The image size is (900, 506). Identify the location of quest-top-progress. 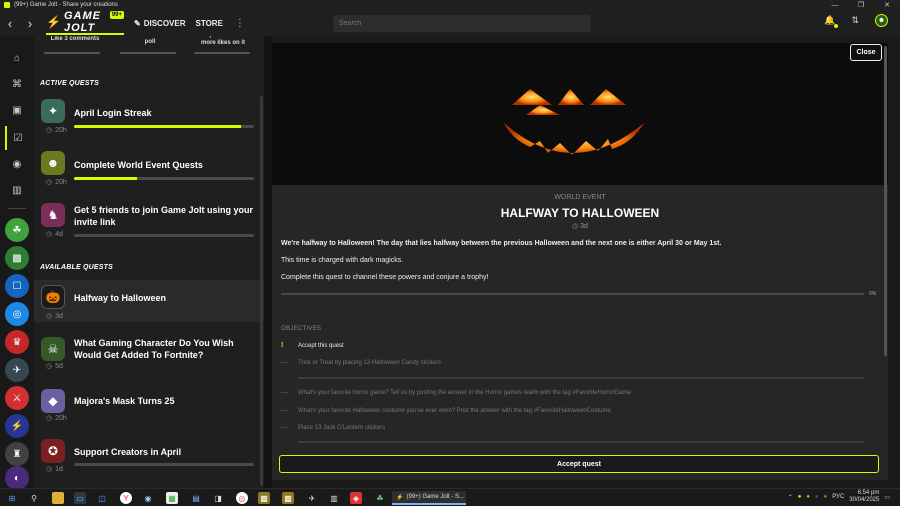
(222, 53).